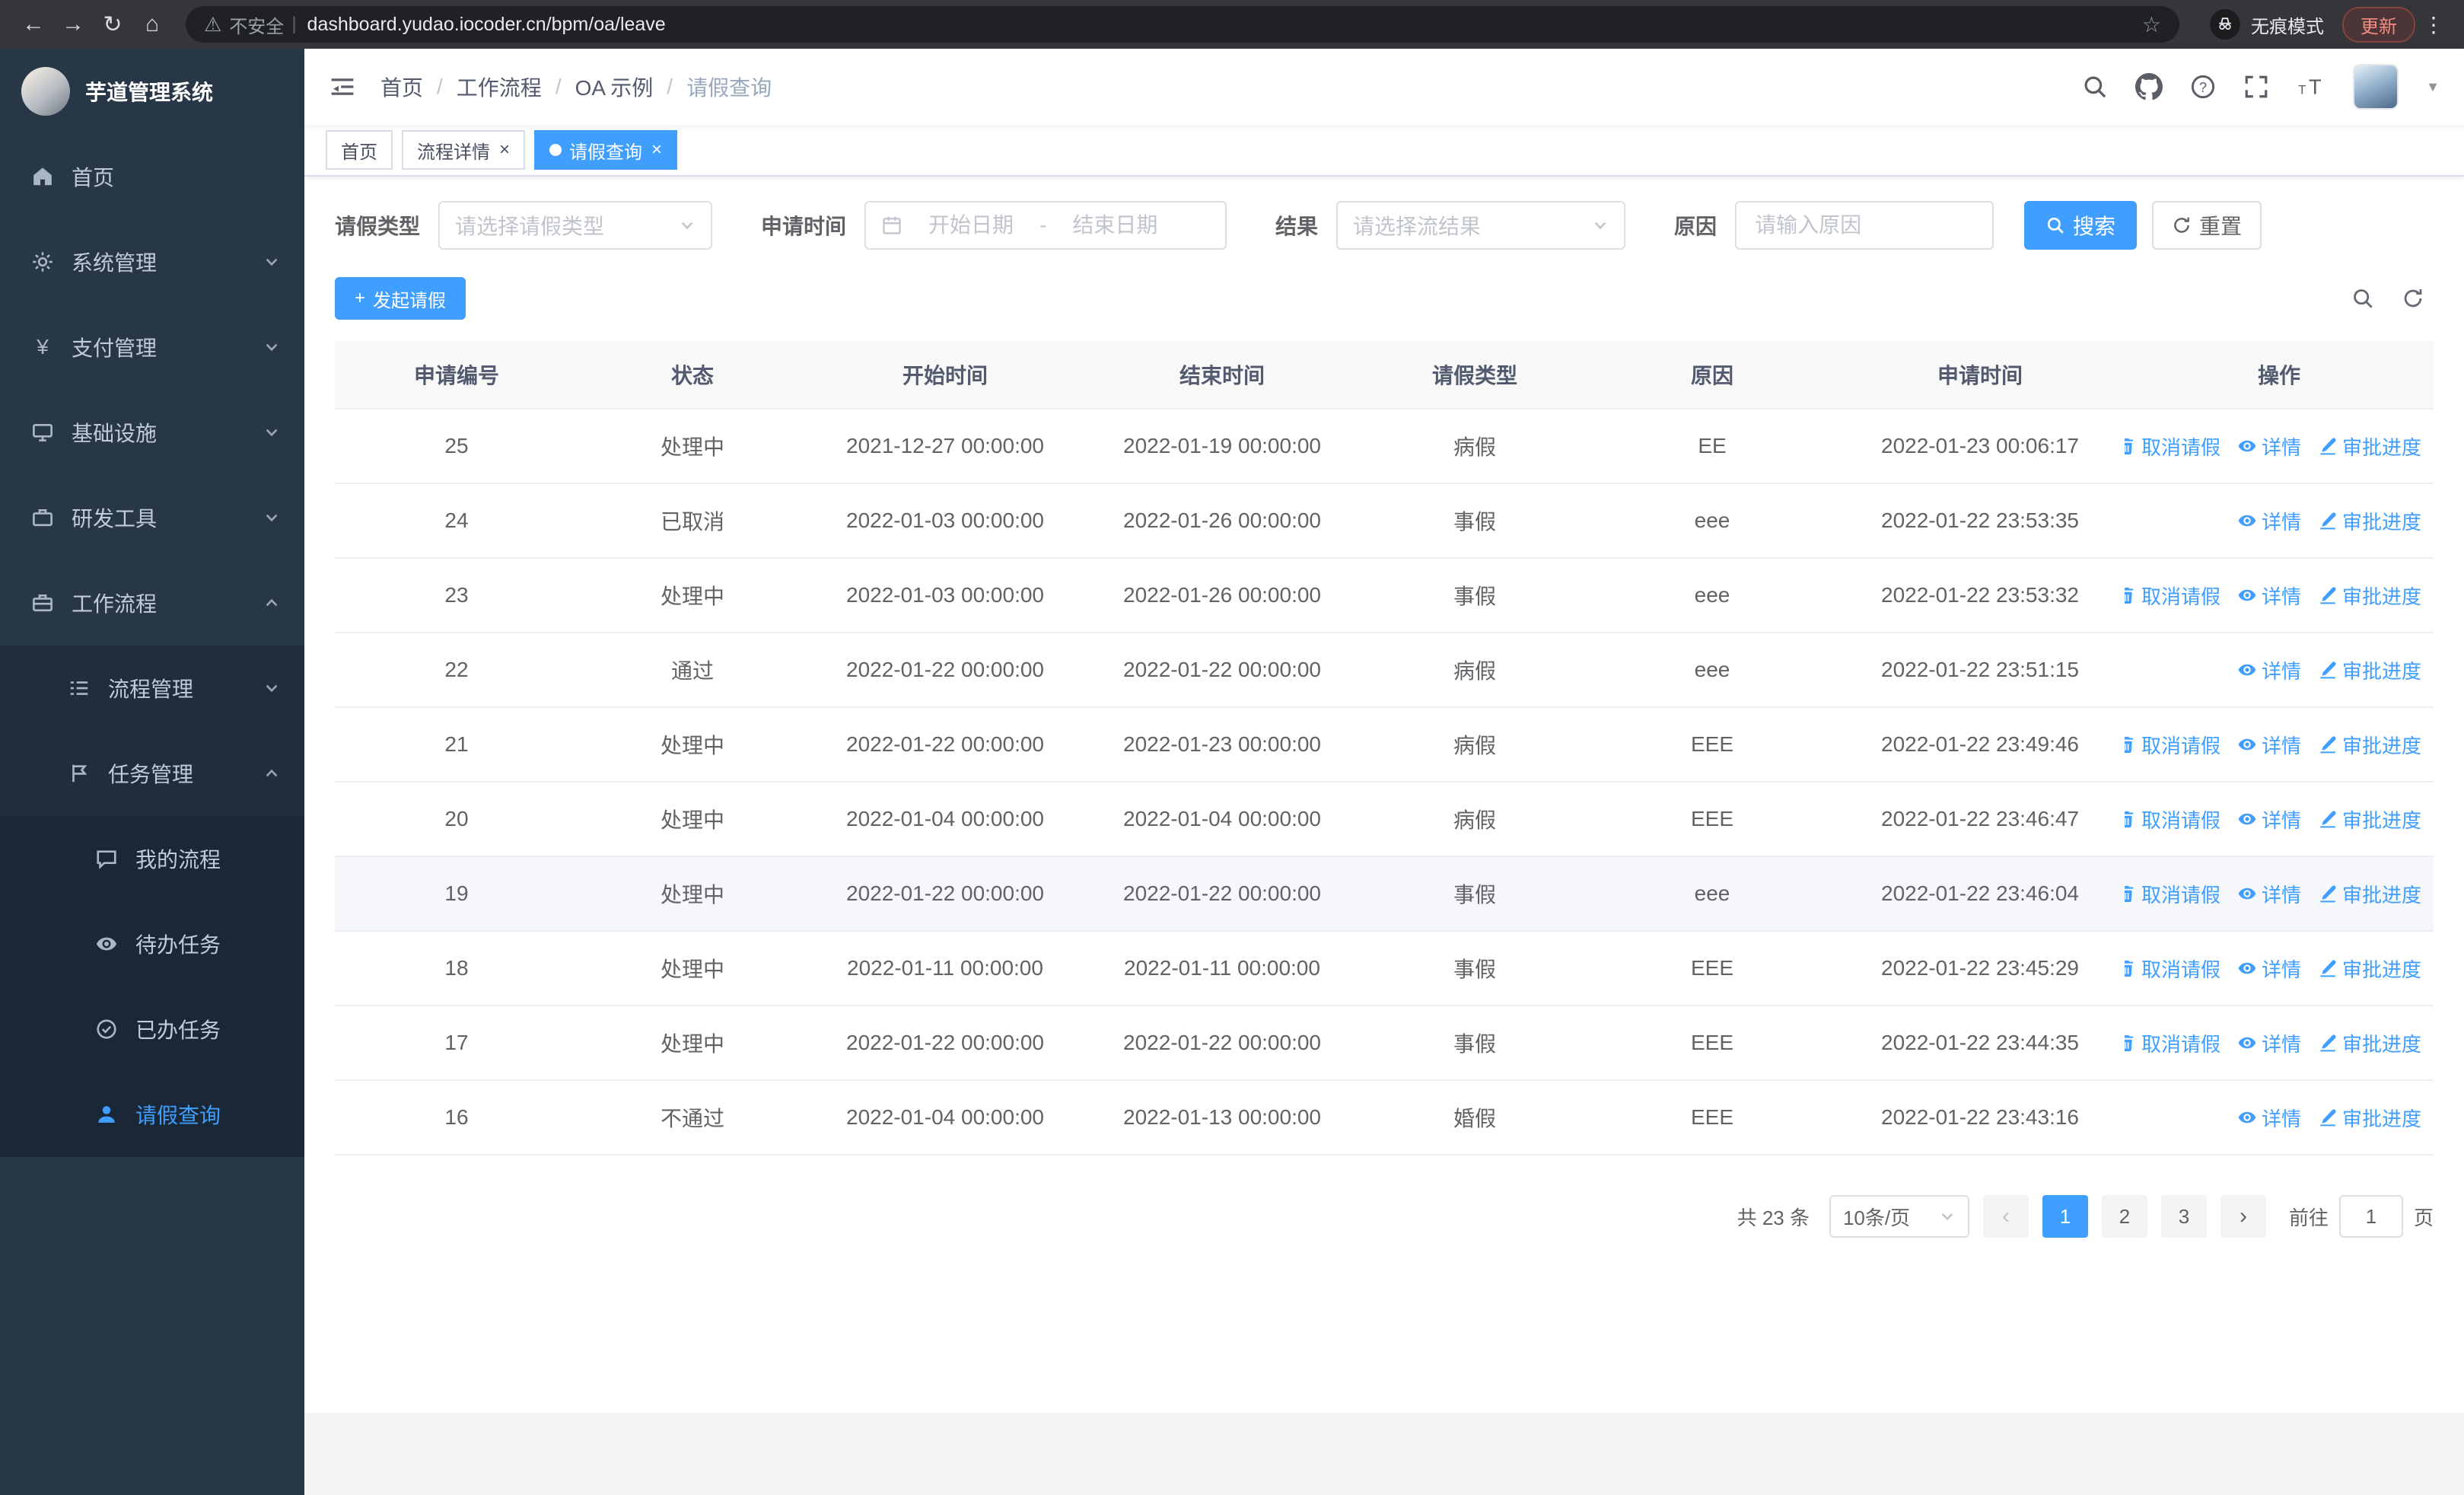 The width and height of the screenshot is (2464, 1495). Describe the element at coordinates (1222, 1118) in the screenshot. I see `cell-end-time: 2022-01-13 00:00:00` at that location.